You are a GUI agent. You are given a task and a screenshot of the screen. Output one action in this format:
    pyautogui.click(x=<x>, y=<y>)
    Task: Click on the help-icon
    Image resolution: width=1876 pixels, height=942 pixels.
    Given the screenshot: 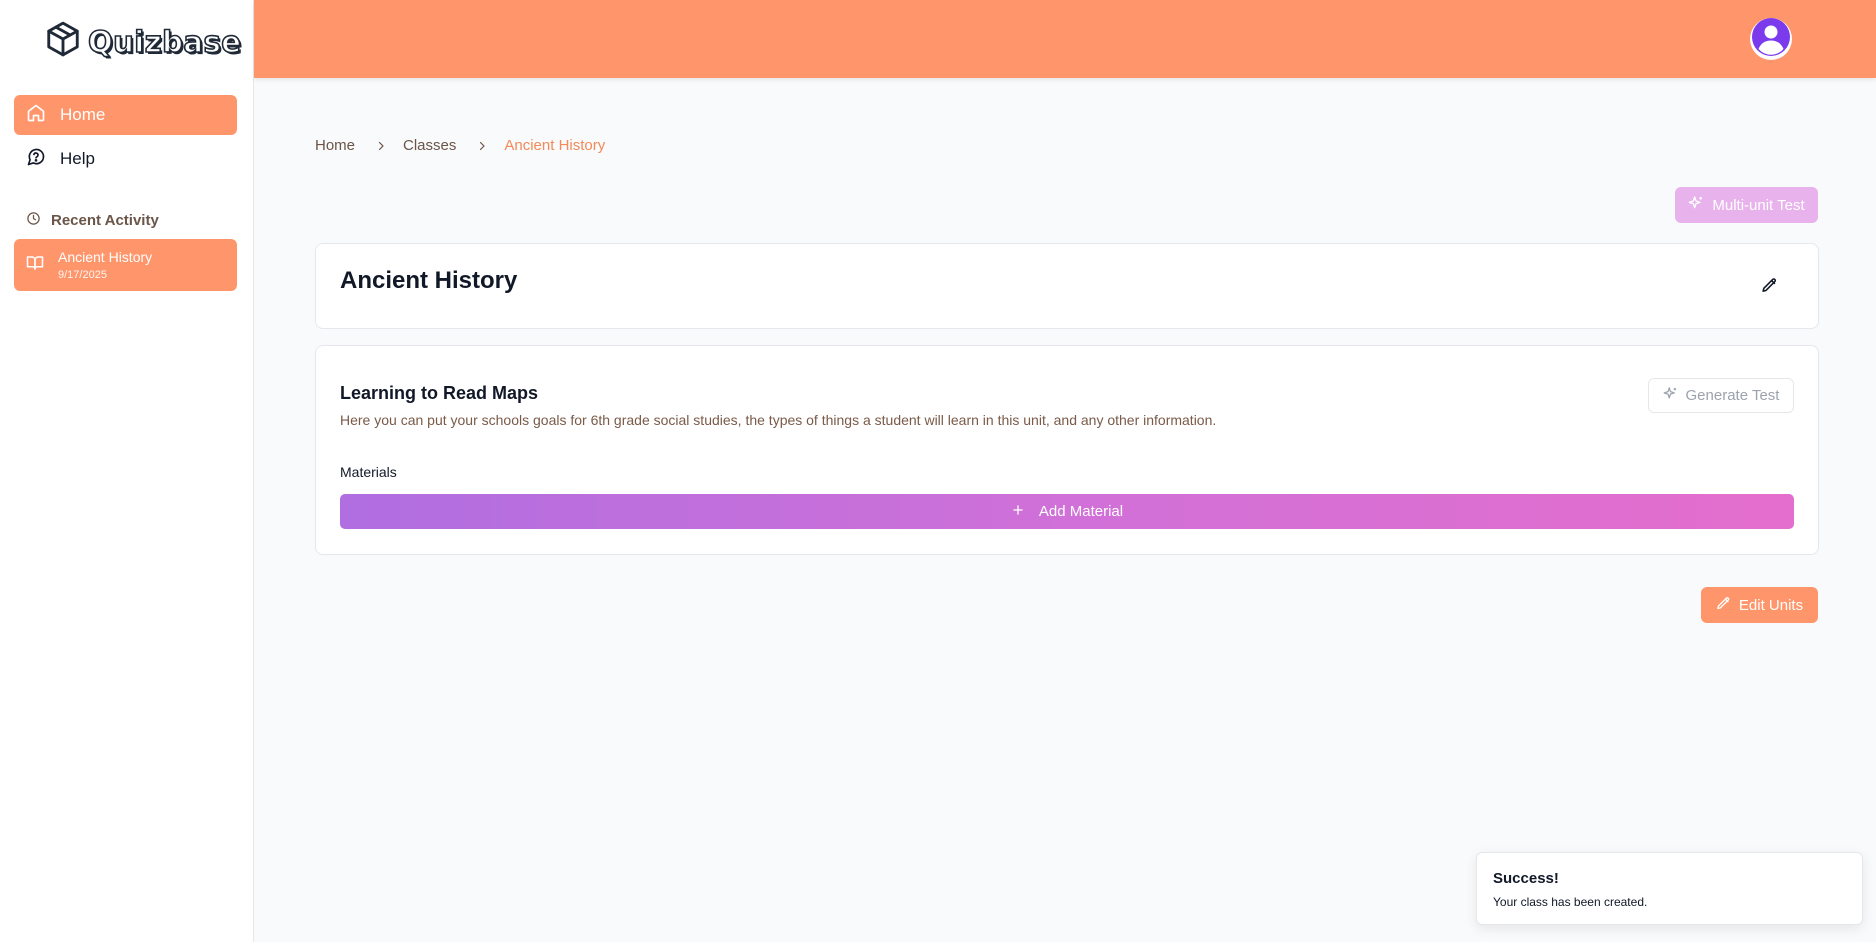 What is the action you would take?
    pyautogui.click(x=36, y=159)
    